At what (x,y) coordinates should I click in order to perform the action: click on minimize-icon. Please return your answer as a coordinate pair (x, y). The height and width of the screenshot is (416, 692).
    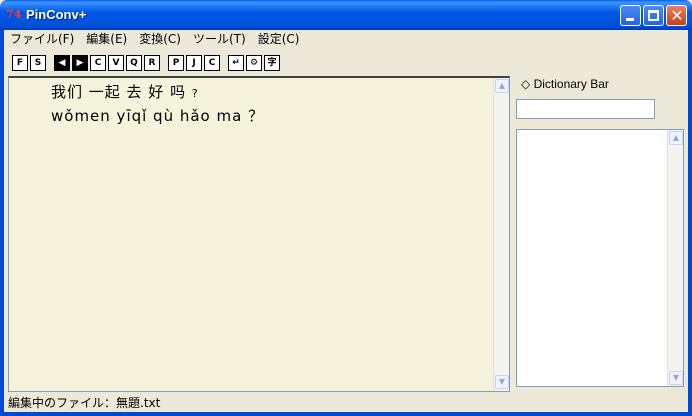
    Looking at the image, I should click on (630, 19).